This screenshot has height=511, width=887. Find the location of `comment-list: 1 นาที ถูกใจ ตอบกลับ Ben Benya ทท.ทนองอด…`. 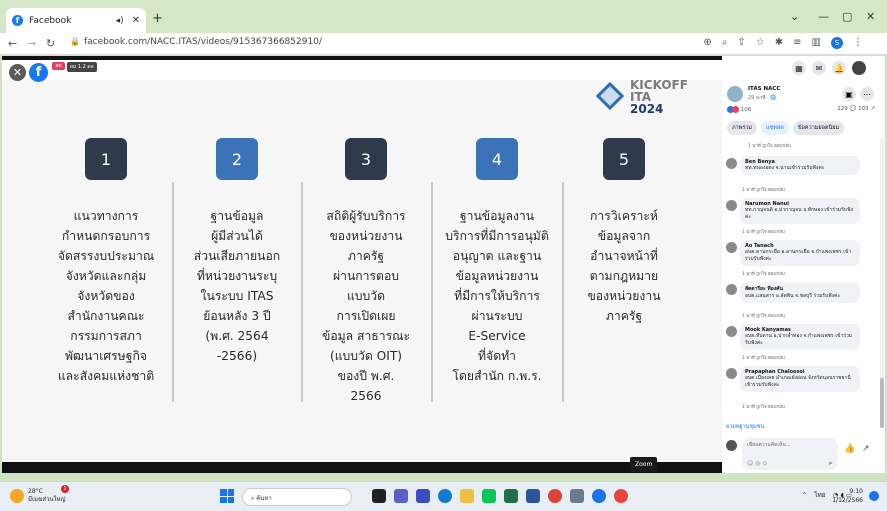

comment-list: 1 นาที ถูกใจ ตอบกลับ Ben Benya ทท.ทนองอด… is located at coordinates (803, 288).